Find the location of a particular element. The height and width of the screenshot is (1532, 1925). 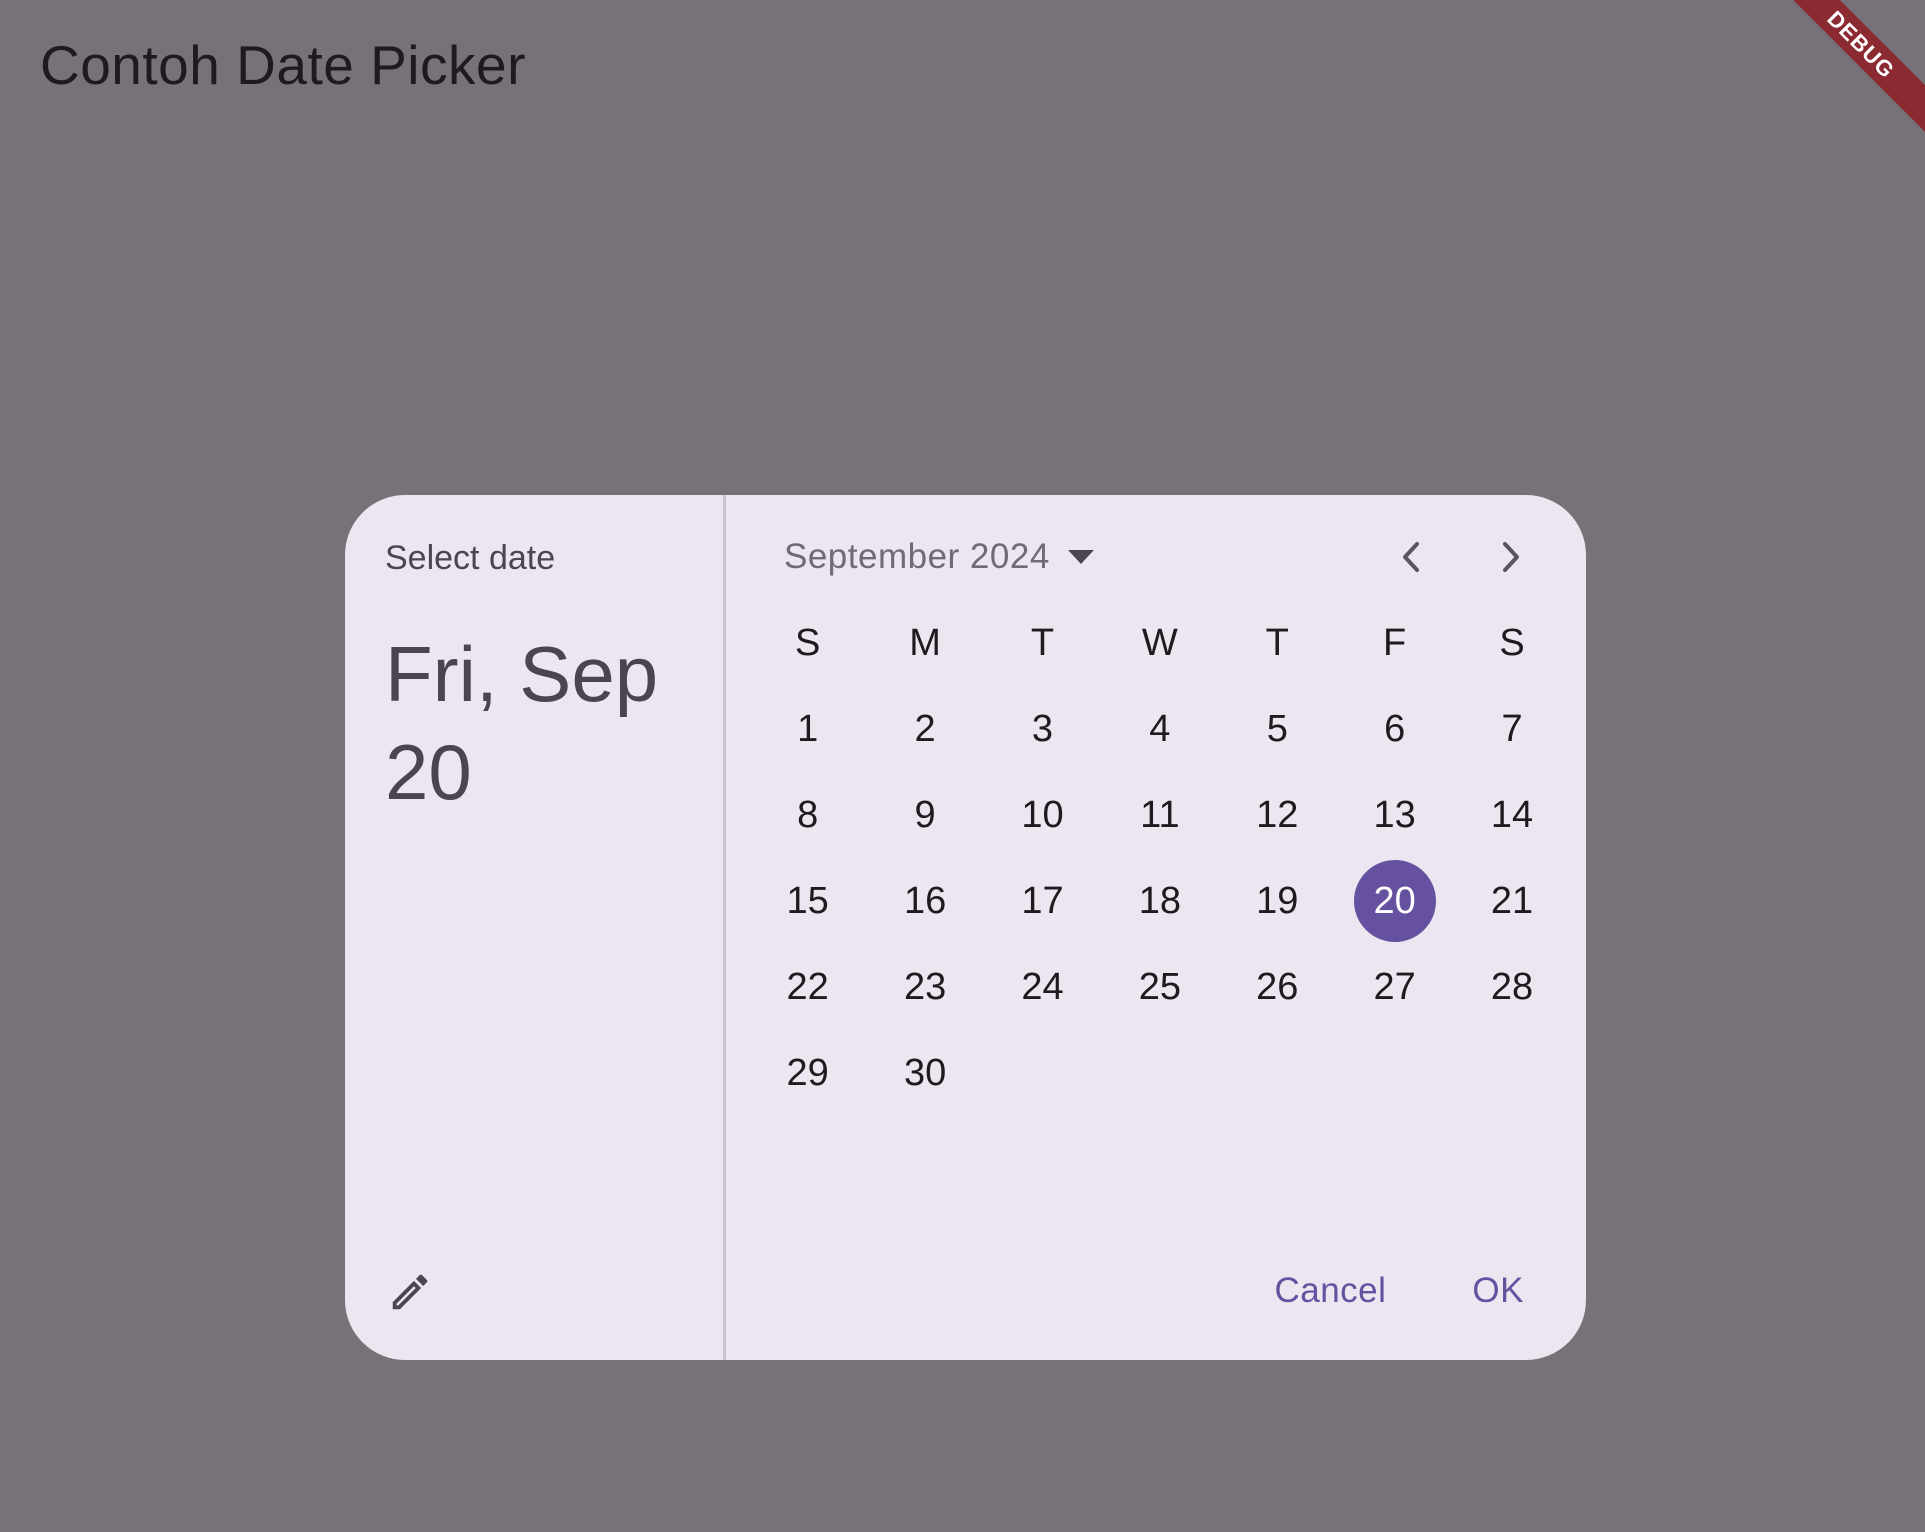

day-number: 5 is located at coordinates (1277, 728).